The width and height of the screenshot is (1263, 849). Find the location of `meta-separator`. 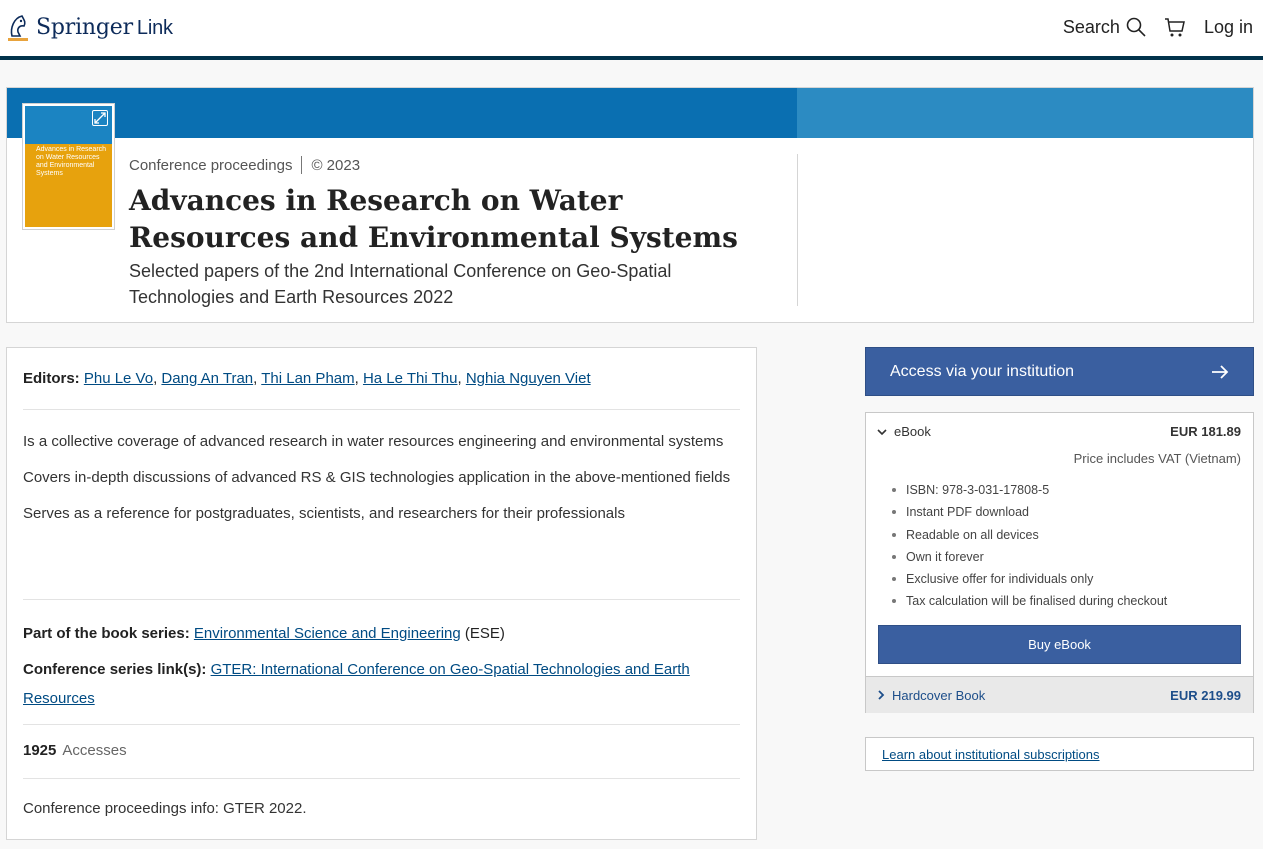

meta-separator is located at coordinates (302, 165).